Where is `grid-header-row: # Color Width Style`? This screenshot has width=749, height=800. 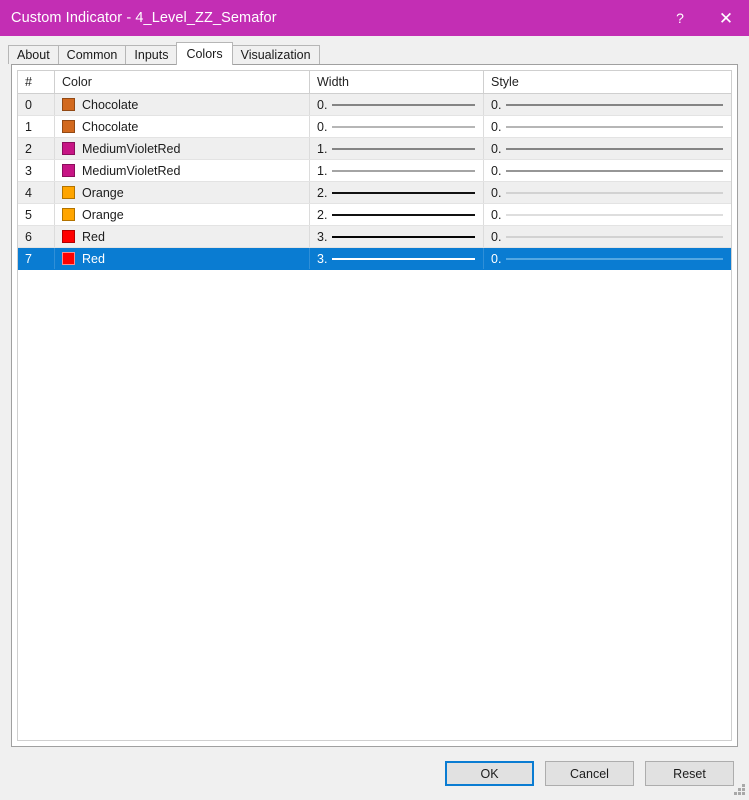
grid-header-row: # Color Width Style is located at coordinates (374, 82).